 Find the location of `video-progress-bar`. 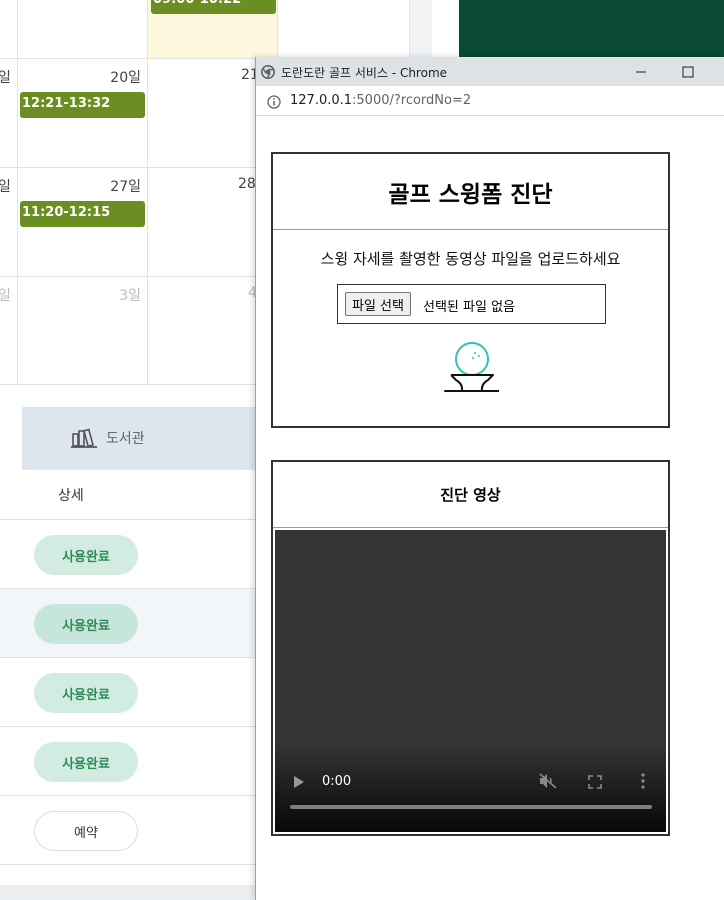

video-progress-bar is located at coordinates (471, 807).